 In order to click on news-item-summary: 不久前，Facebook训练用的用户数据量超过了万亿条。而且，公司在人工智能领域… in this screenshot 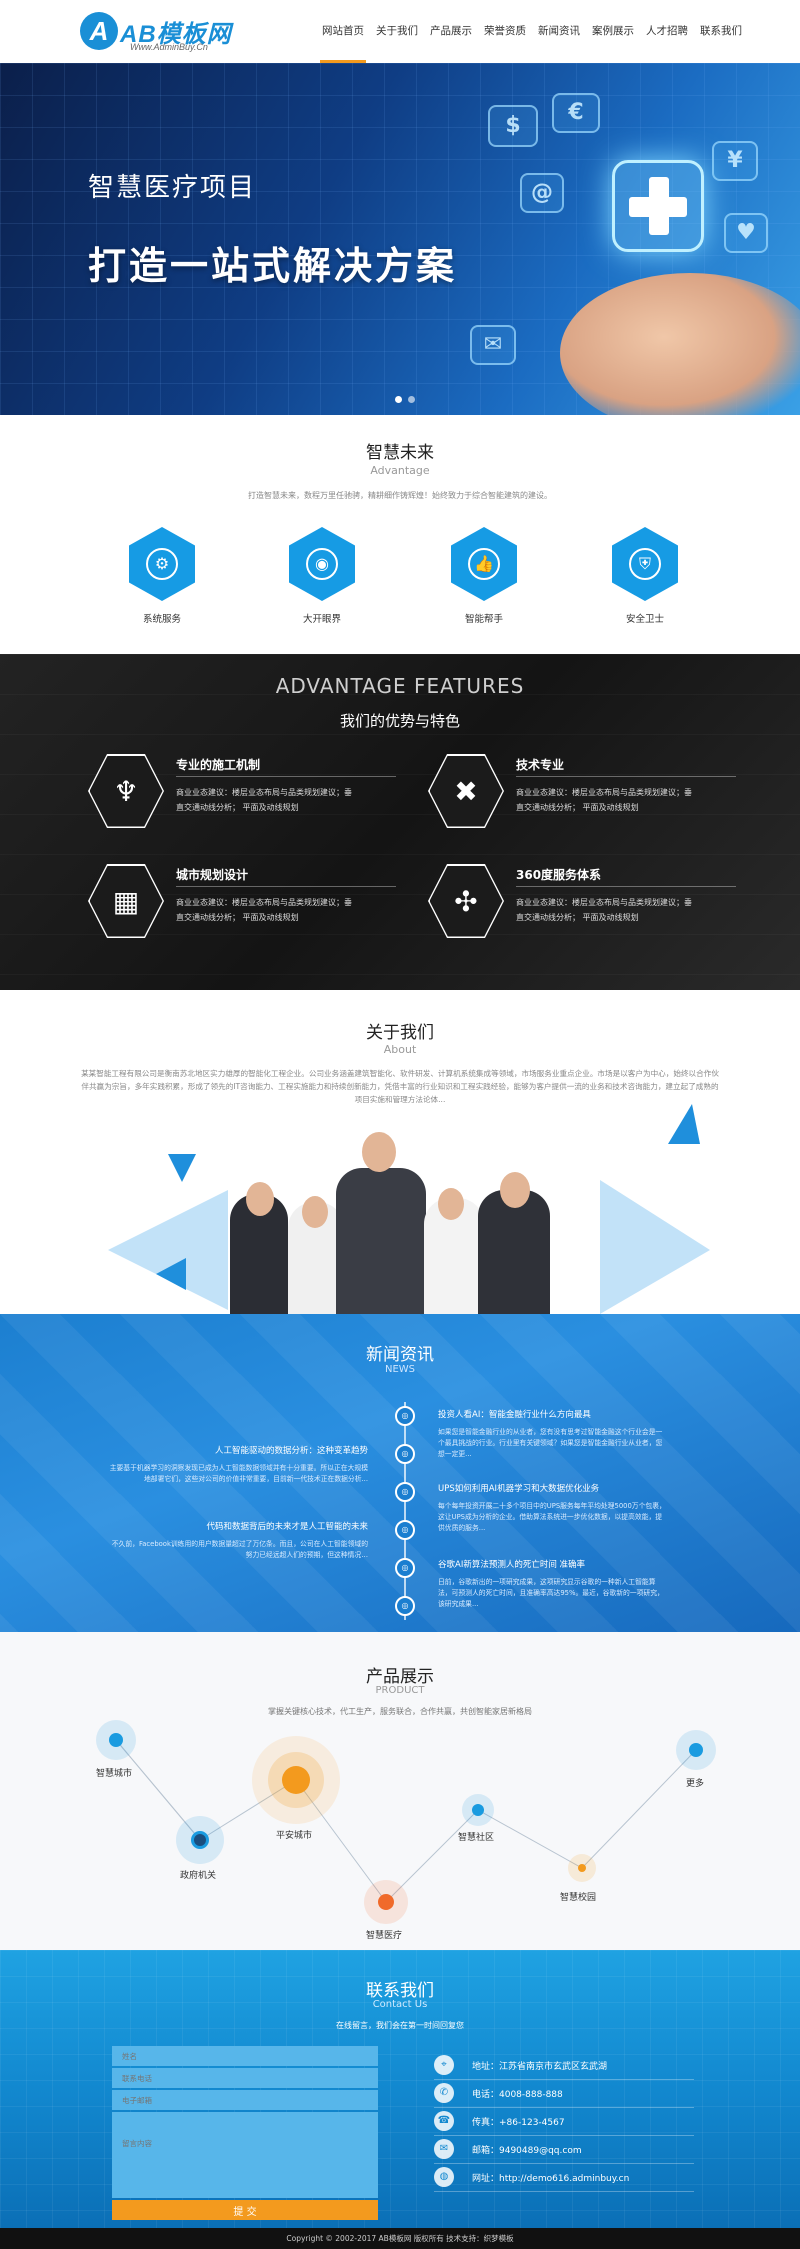, I will do `click(239, 1549)`.